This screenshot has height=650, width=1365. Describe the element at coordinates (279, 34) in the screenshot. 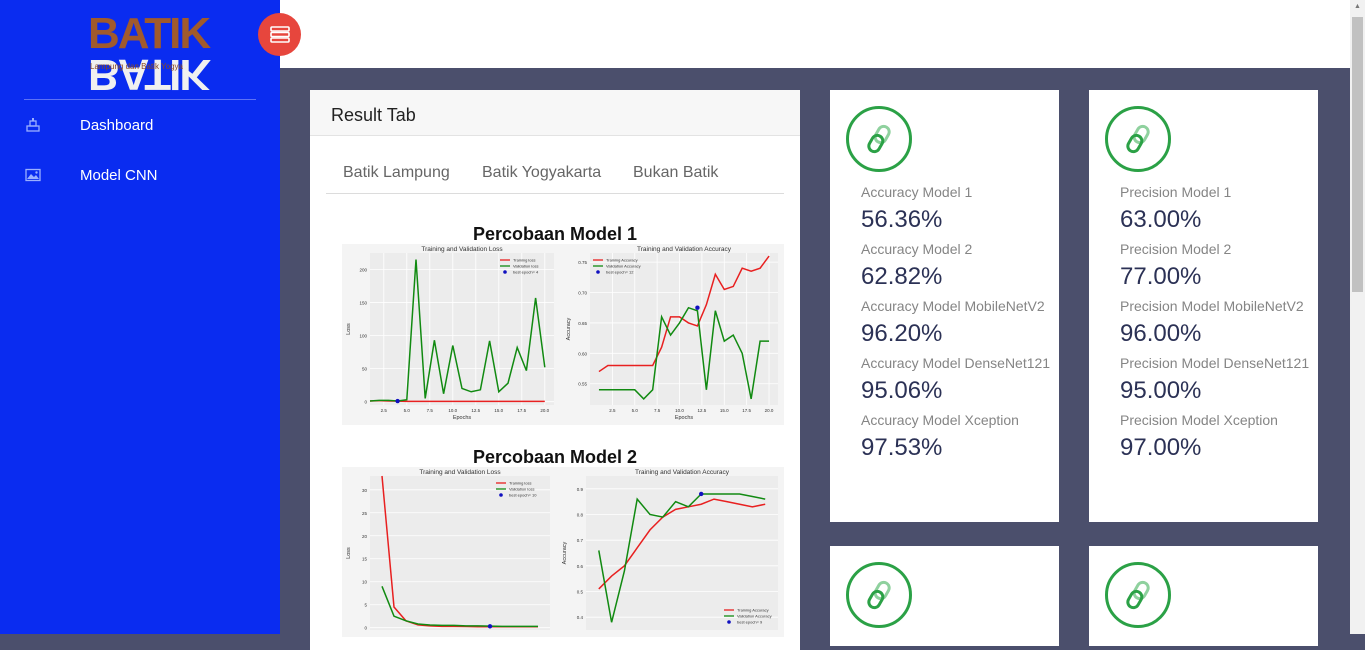

I see `sidebar-toggle-button` at that location.